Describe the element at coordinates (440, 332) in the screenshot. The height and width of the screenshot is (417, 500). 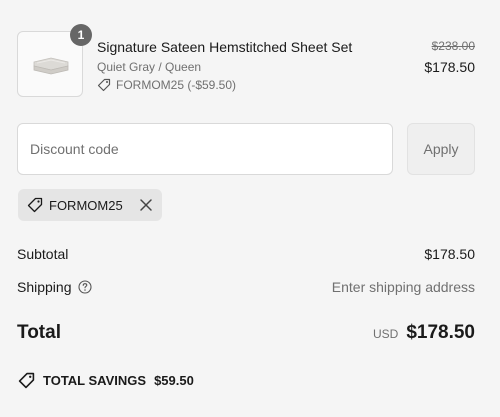
I see `total-amount: $178.50` at that location.